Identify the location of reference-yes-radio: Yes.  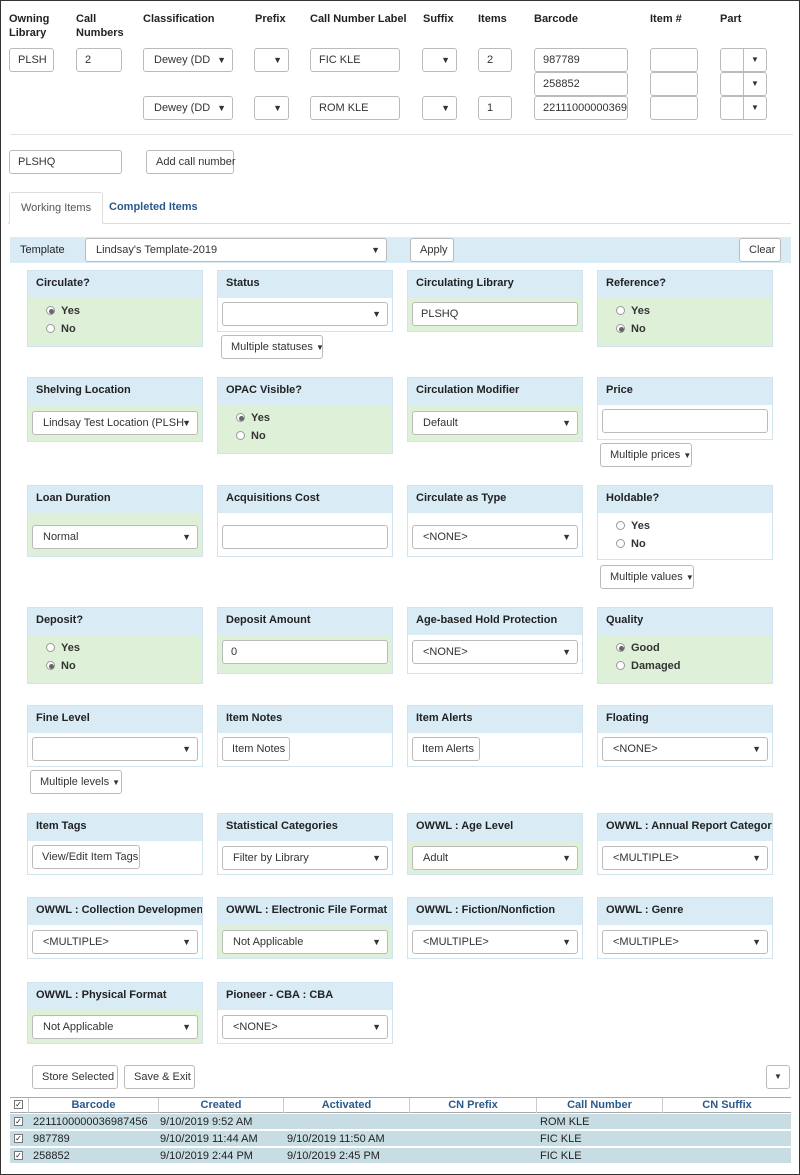
(633, 311).